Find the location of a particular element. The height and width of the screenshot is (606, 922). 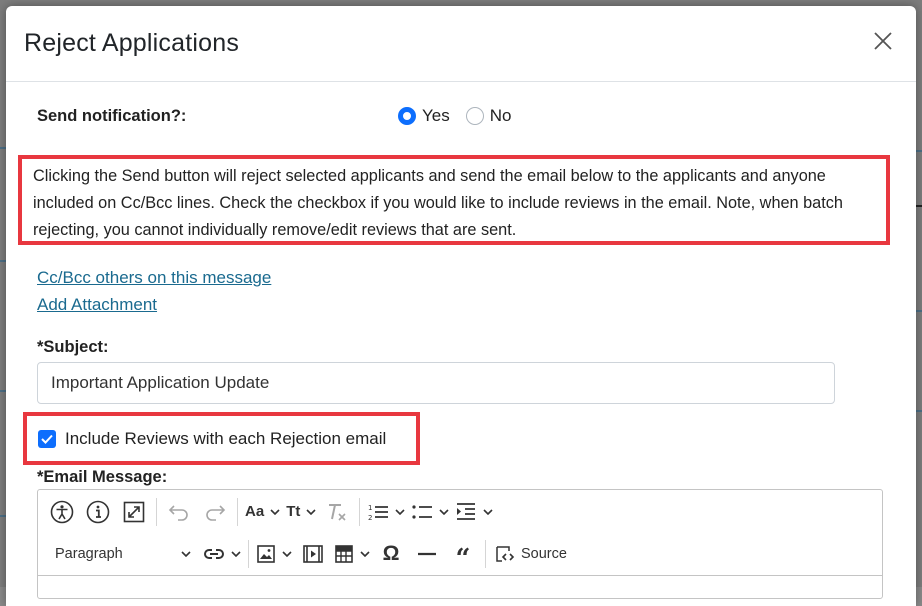

link-icon is located at coordinates (214, 554).